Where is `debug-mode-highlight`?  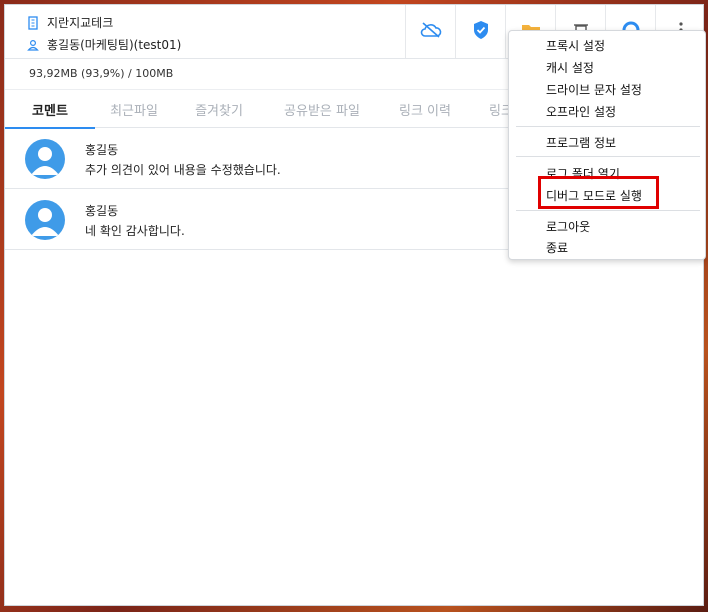
debug-mode-highlight is located at coordinates (598, 192).